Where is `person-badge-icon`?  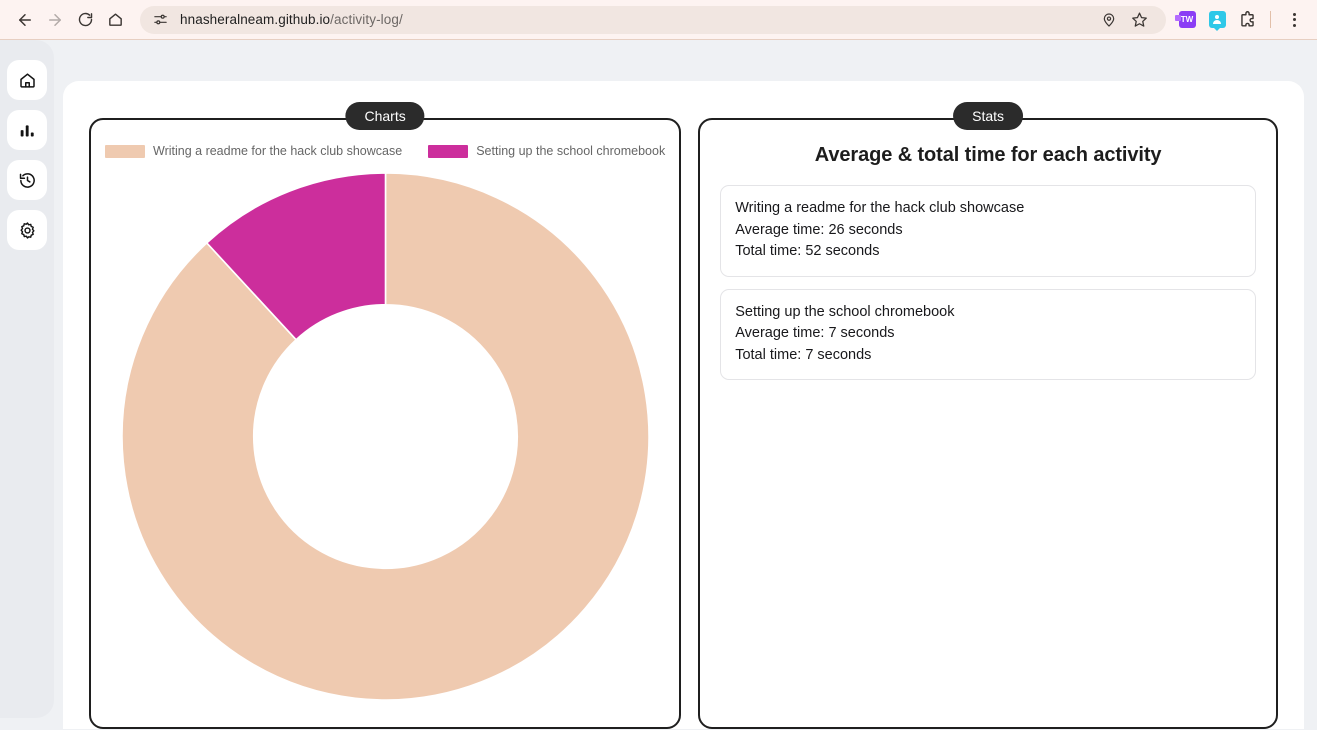 person-badge-icon is located at coordinates (1217, 21).